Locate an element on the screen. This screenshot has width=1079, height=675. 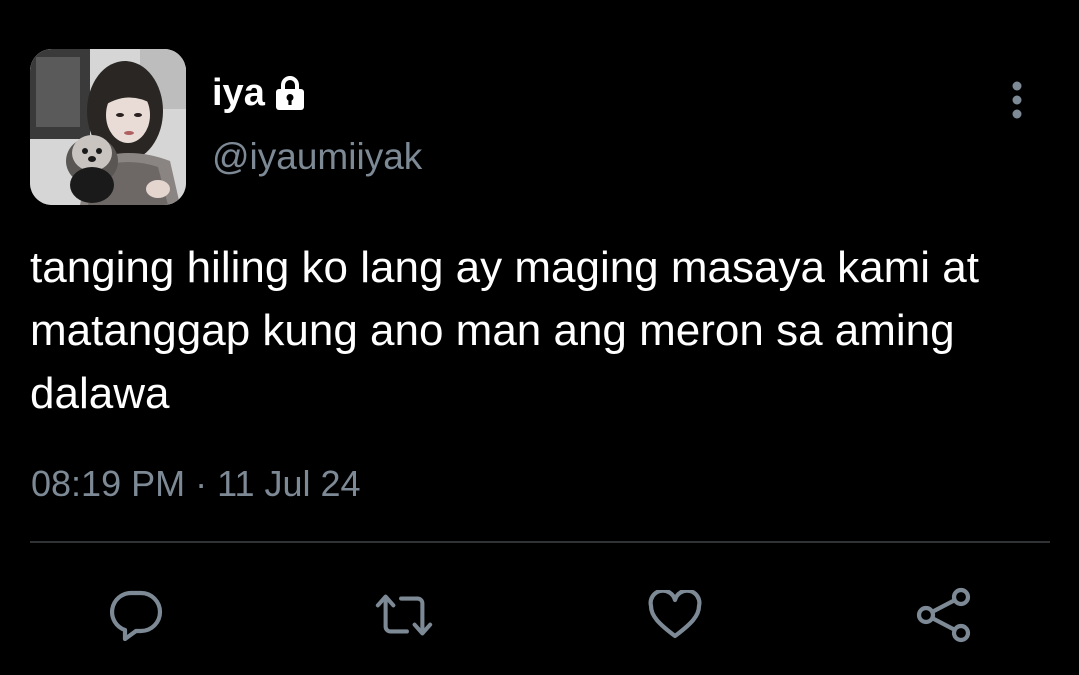
like-button is located at coordinates (675, 615).